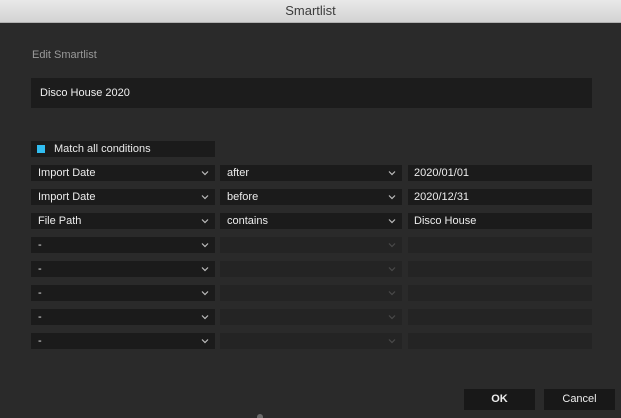 The height and width of the screenshot is (418, 621). What do you see at coordinates (311, 221) in the screenshot?
I see `condition-operator-select: contains` at bounding box center [311, 221].